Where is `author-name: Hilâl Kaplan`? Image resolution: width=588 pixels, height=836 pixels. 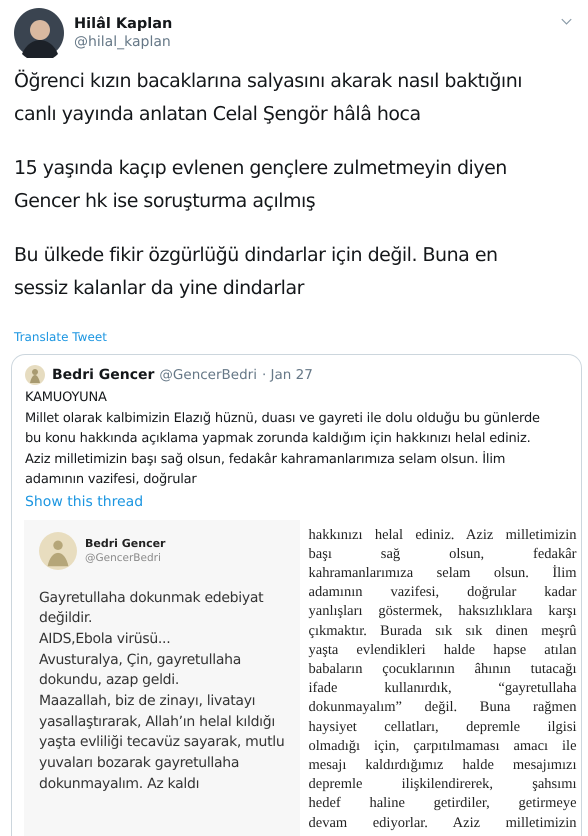 author-name: Hilâl Kaplan is located at coordinates (123, 24).